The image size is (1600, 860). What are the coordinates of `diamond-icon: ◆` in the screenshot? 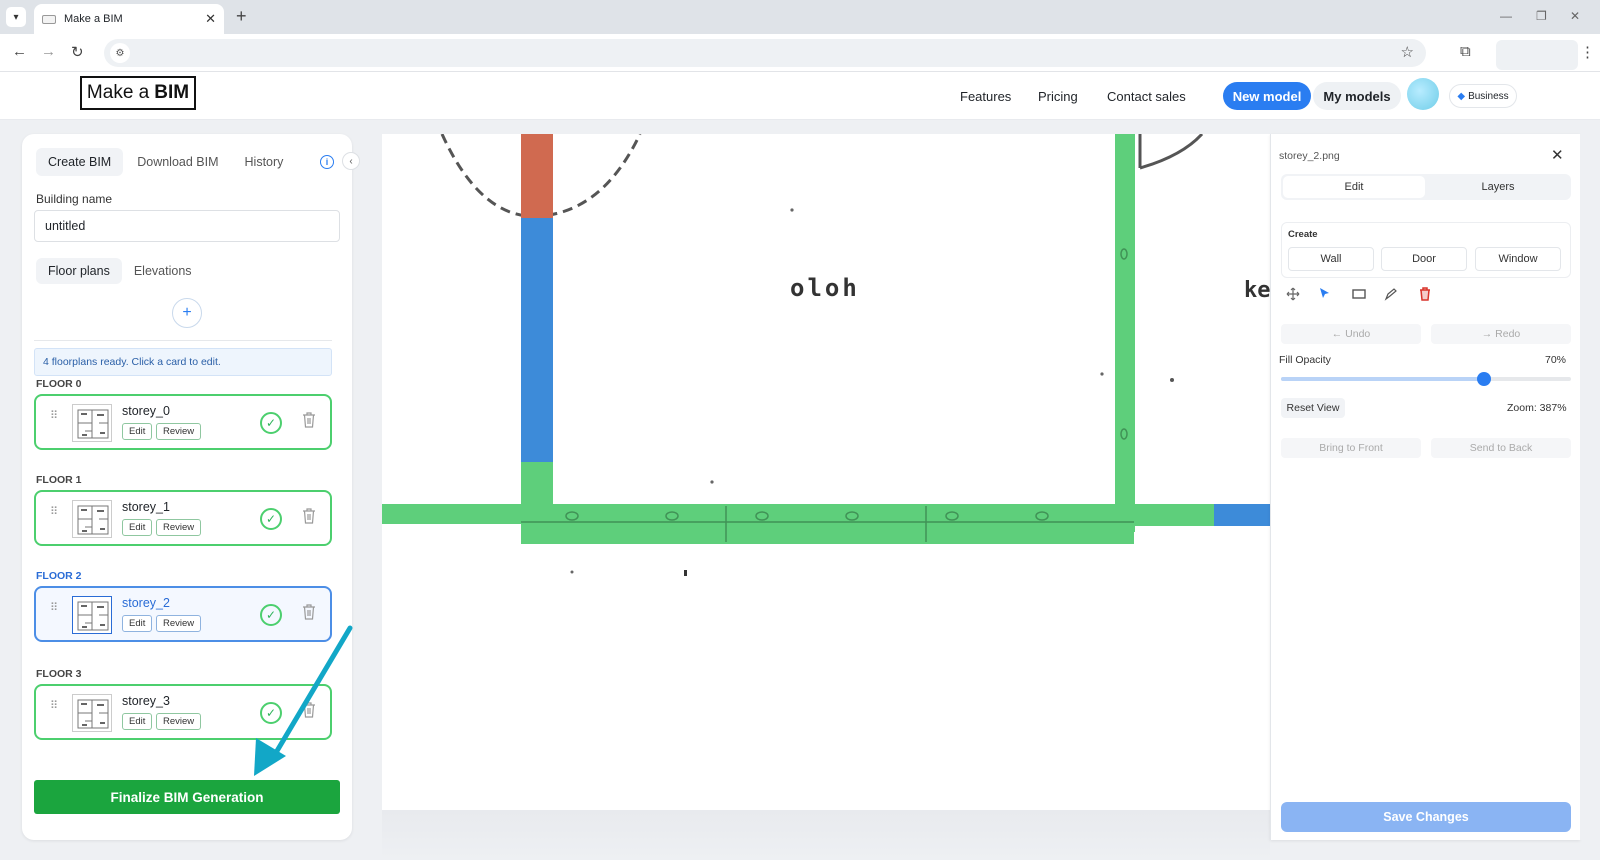 It's located at (1461, 96).